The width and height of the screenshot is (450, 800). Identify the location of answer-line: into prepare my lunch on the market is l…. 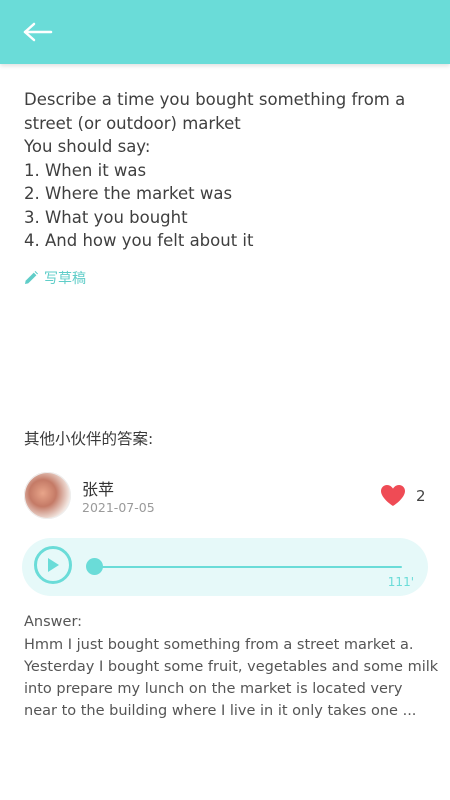
(213, 689).